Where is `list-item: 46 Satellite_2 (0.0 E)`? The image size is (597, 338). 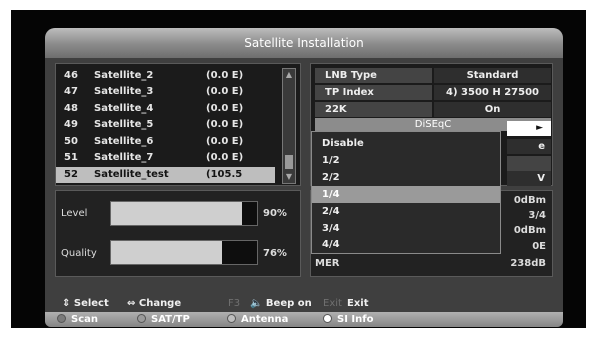 list-item: 46 Satellite_2 (0.0 E) is located at coordinates (165, 76).